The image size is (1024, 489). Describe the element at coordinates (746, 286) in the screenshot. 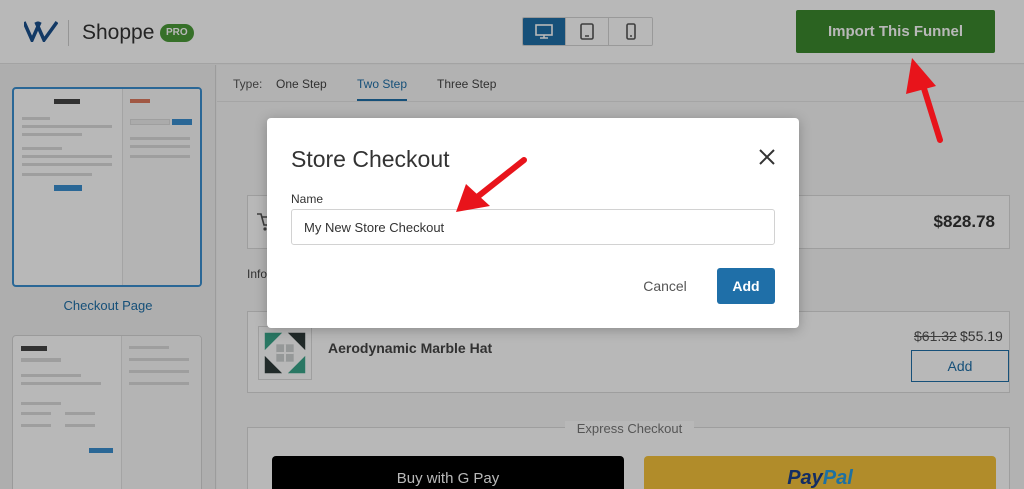

I see `add-button: Add` at that location.